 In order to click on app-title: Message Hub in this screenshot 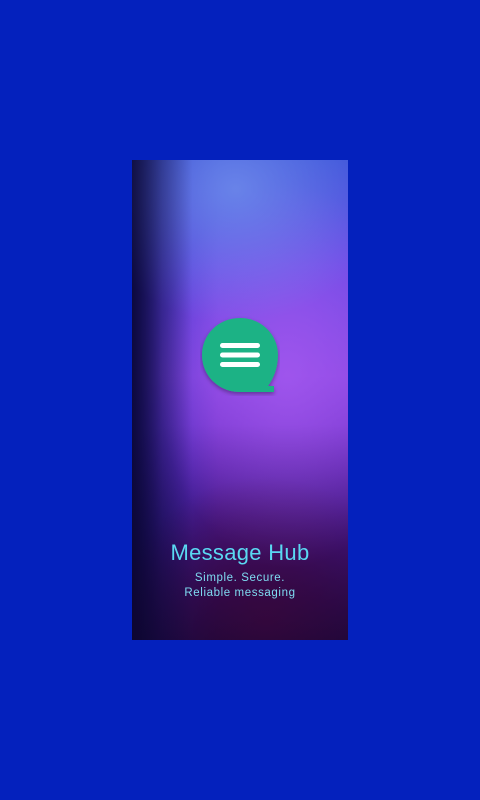, I will do `click(240, 552)`.